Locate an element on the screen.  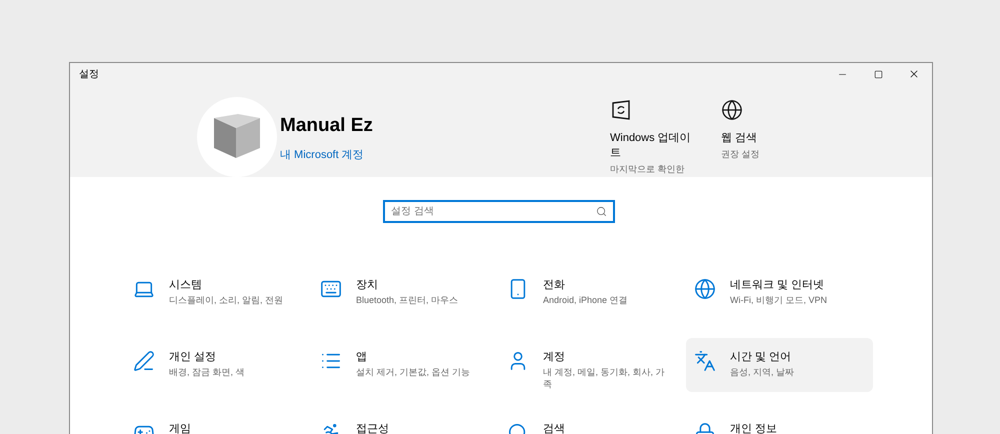
category-title: 시간 및 언어 is located at coordinates (761, 357).